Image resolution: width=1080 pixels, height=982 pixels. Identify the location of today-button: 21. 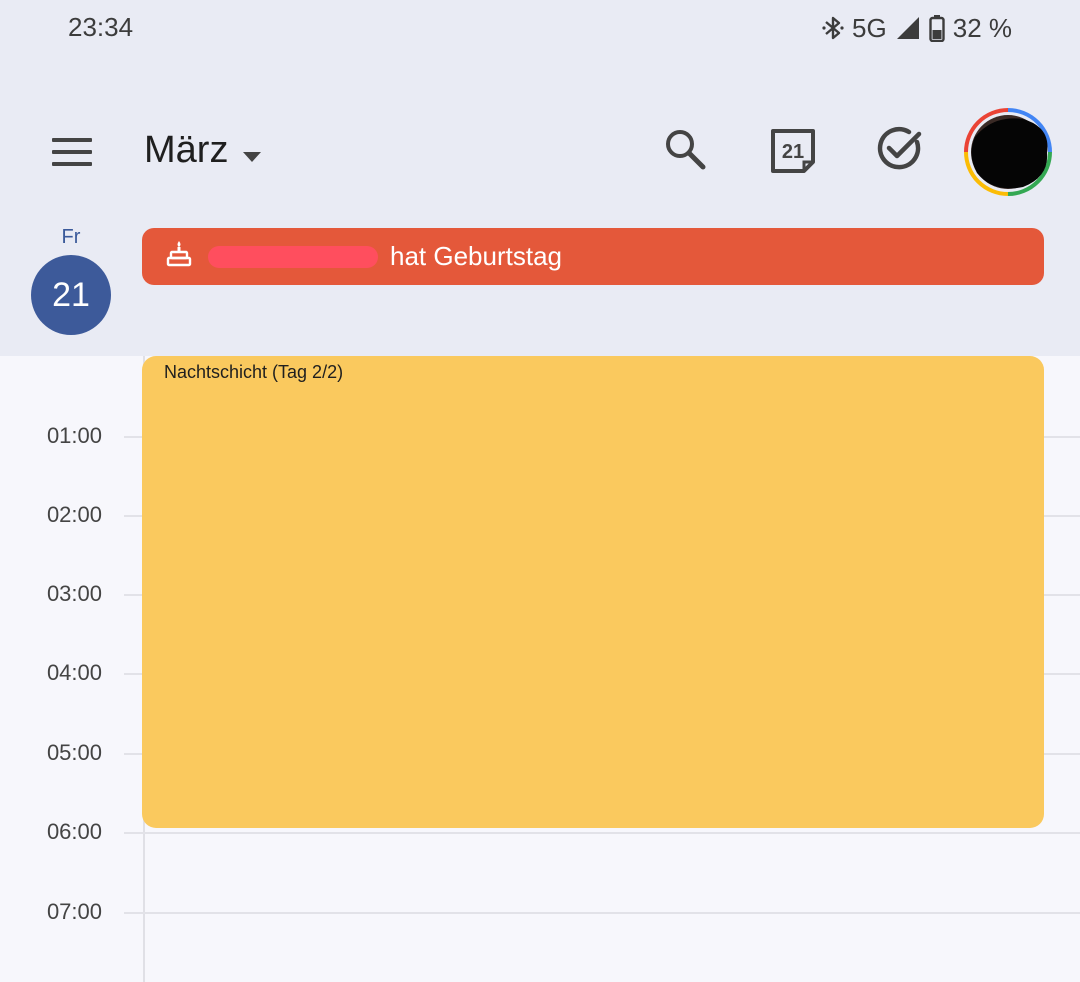
(793, 151).